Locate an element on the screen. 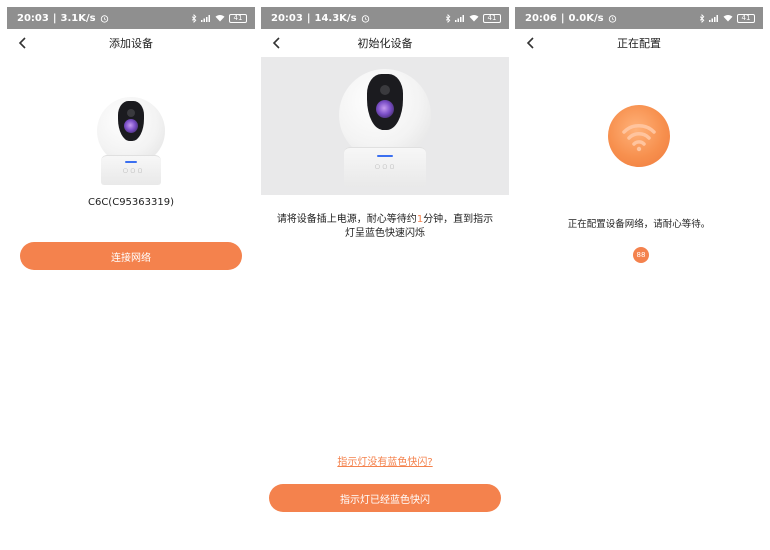 The height and width of the screenshot is (550, 770). instruction-part: 请将设备插上电源，耐心等待约 is located at coordinates (346, 219).